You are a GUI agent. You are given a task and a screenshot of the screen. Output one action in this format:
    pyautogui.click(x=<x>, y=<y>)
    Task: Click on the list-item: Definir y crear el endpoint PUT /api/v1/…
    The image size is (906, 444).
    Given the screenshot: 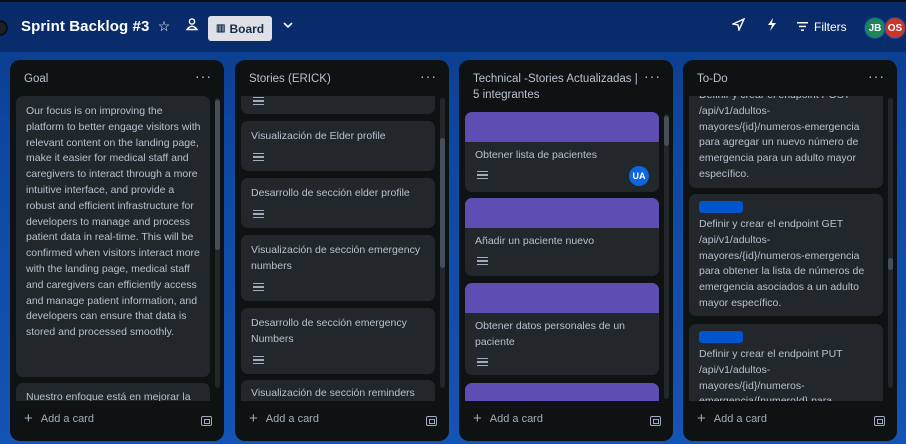 What is the action you would take?
    pyautogui.click(x=786, y=362)
    